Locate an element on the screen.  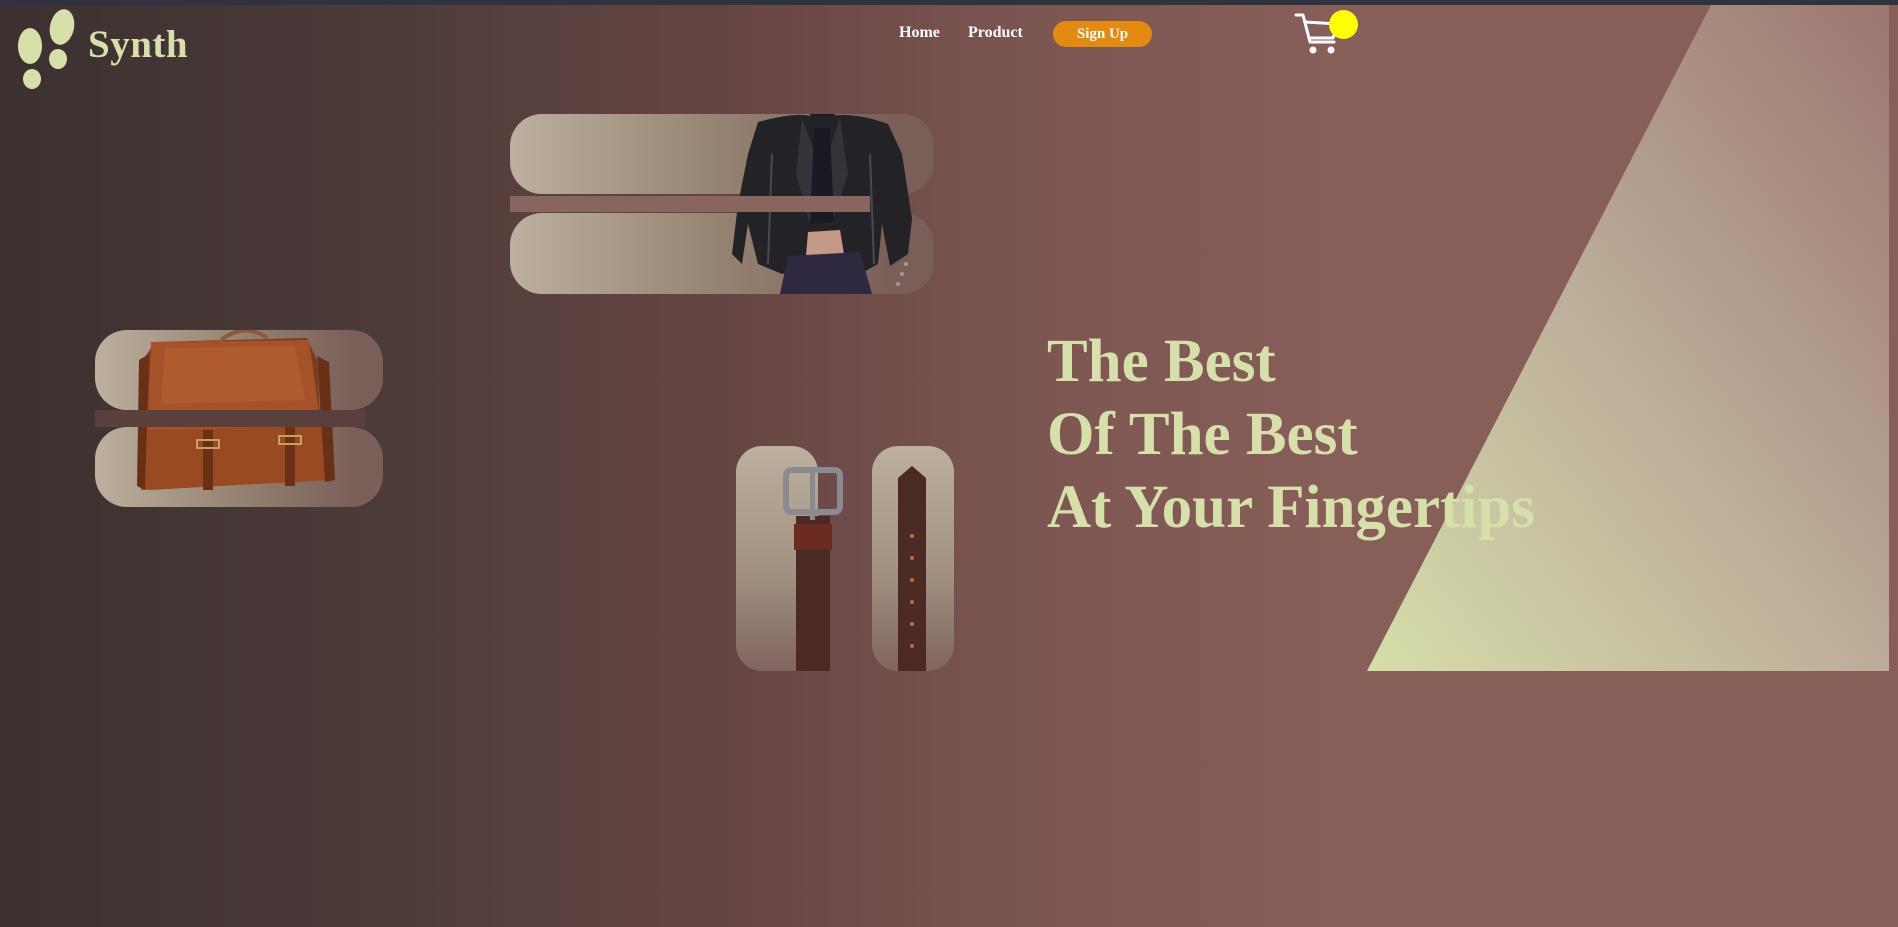
hero-line-3: At Your Fingertips is located at coordinates (1291, 507).